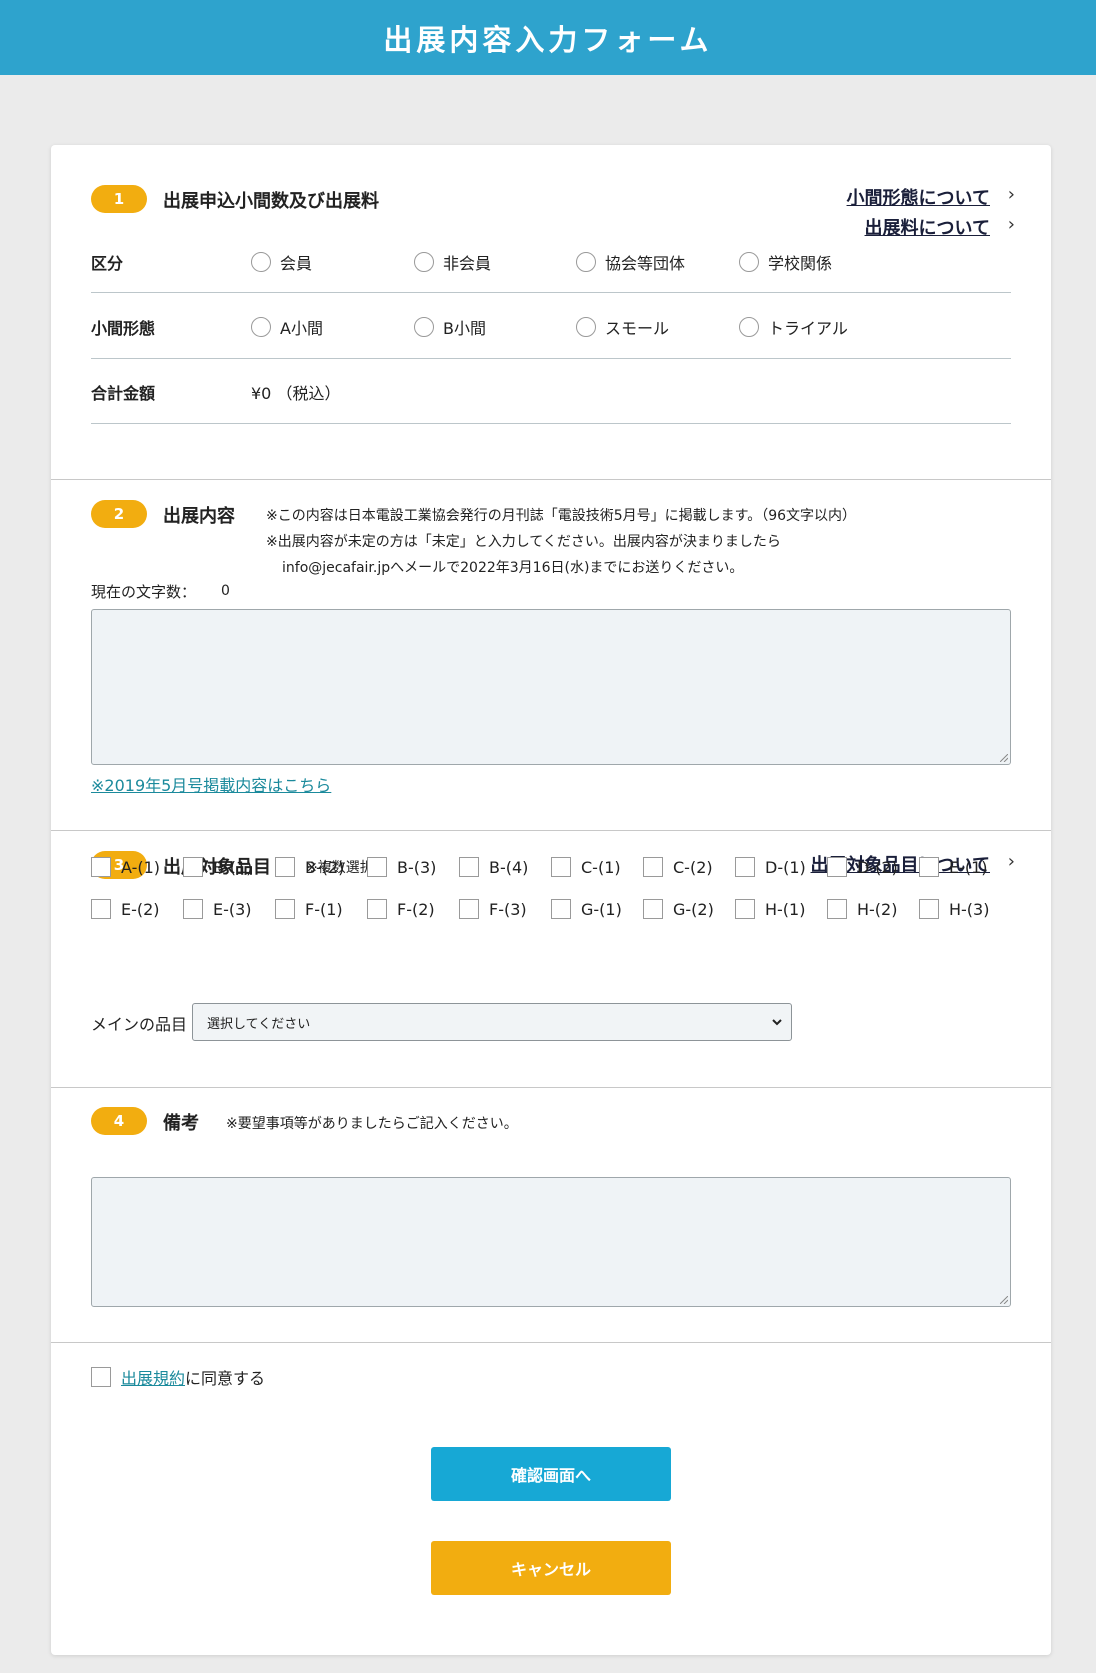  What do you see at coordinates (509, 867) in the screenshot?
I see `target-item-label: B-(4)` at bounding box center [509, 867].